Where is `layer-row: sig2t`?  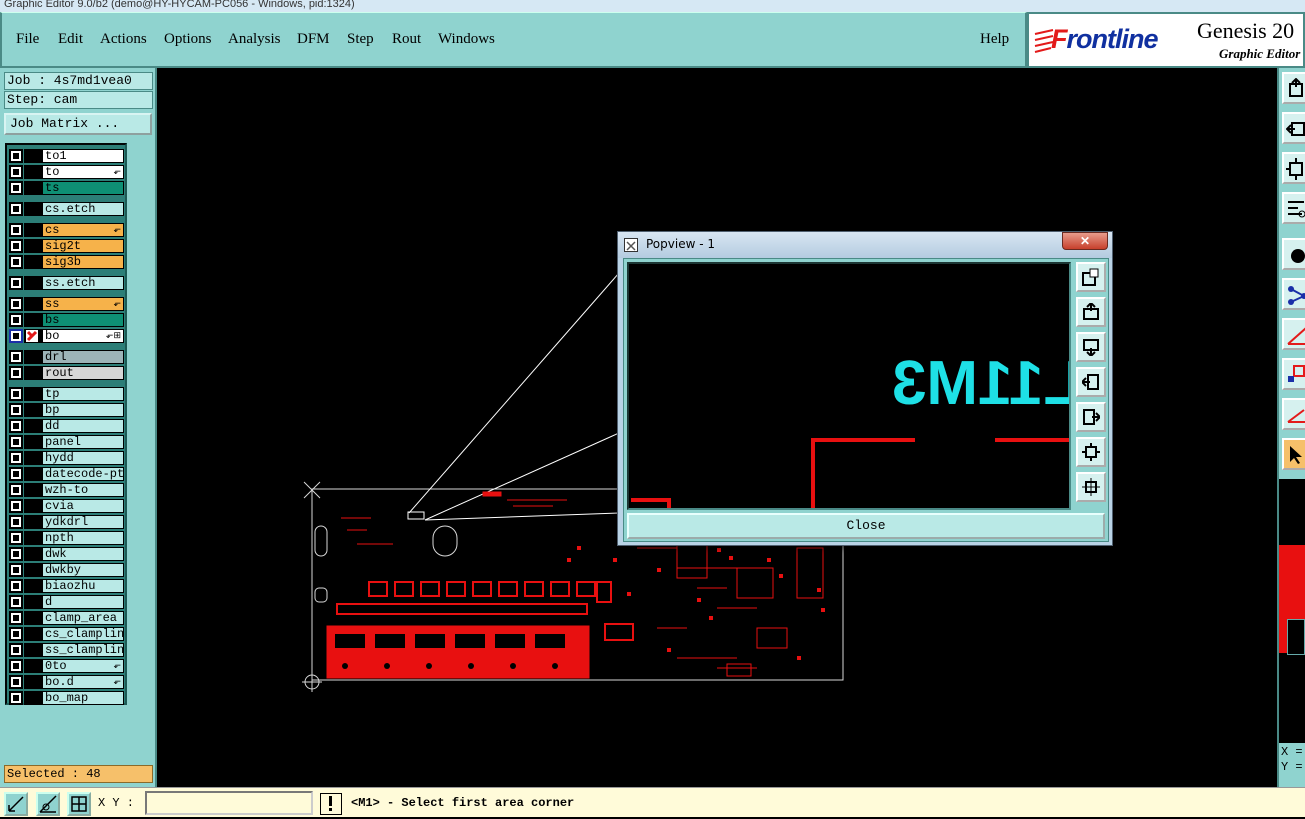 layer-row: sig2t is located at coordinates (67, 246).